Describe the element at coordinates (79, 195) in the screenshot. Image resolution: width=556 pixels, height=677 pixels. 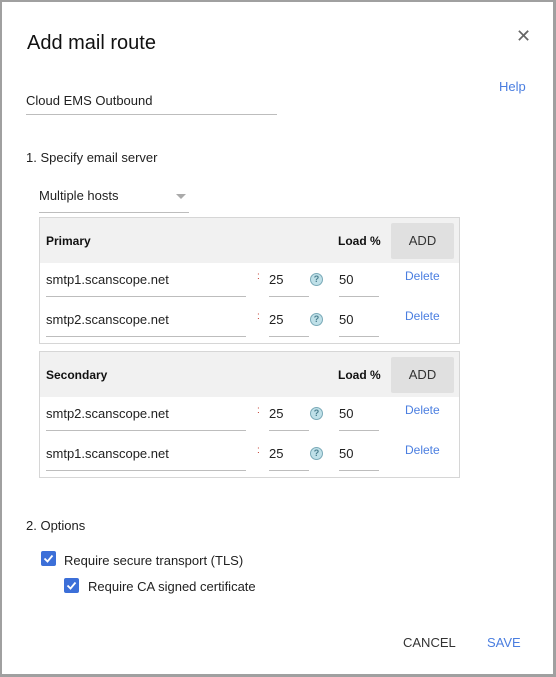
I see `host-mode-value: Multiple hosts` at that location.